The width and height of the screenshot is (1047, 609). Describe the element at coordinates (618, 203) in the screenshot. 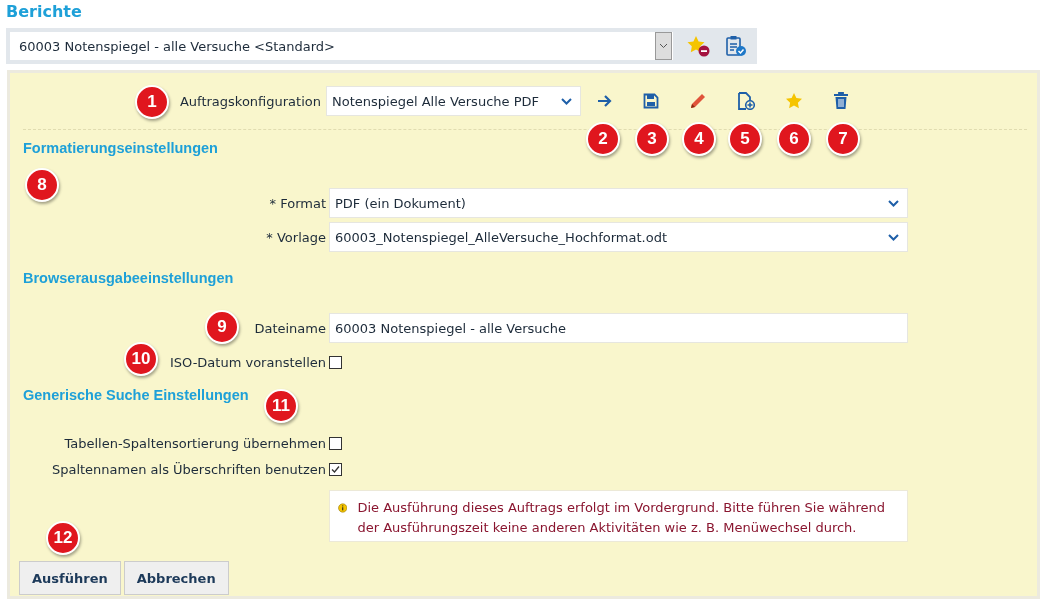

I see `dropdown-field: PDF (ein Dokument)` at that location.